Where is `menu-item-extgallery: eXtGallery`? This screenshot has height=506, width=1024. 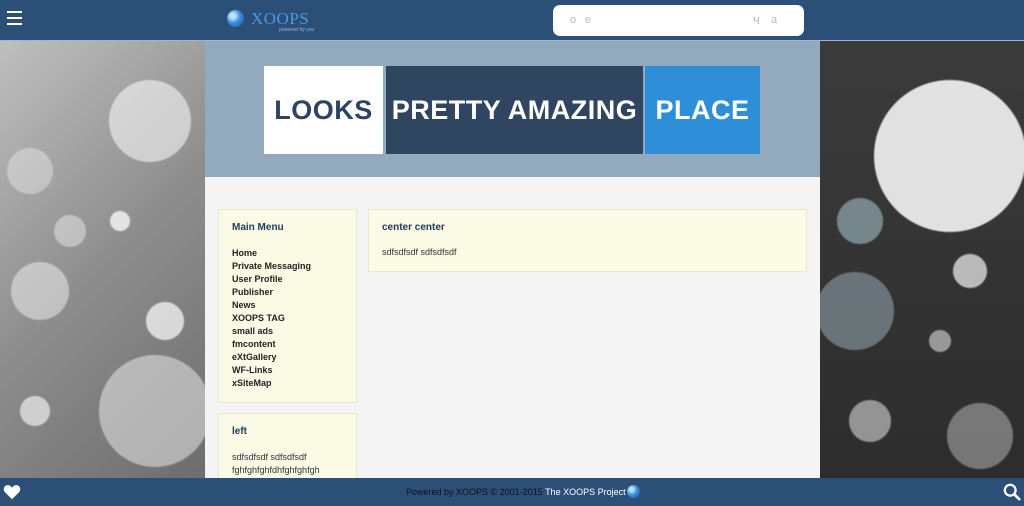
menu-item-extgallery: eXtGallery is located at coordinates (271, 357).